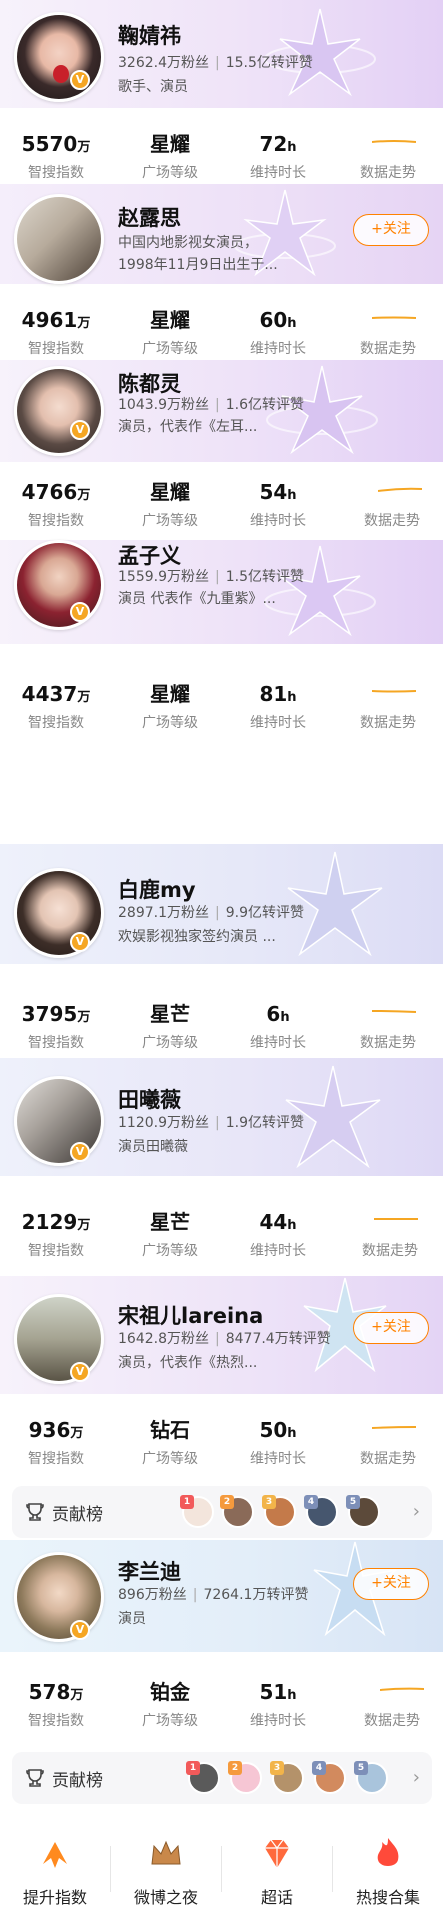  I want to click on duration-value: 60h, so click(278, 320).